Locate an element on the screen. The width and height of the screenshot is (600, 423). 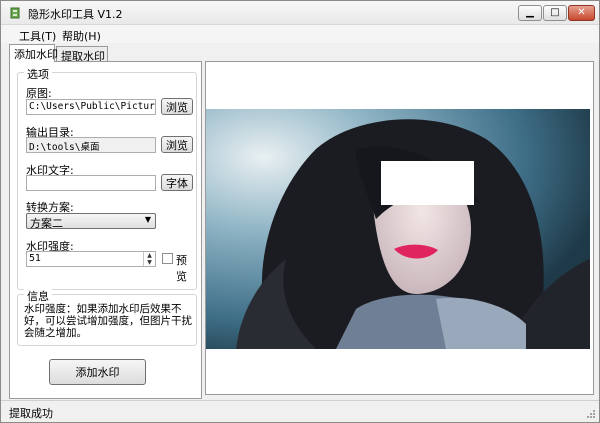
close-icon: ✕ is located at coordinates (581, 12).